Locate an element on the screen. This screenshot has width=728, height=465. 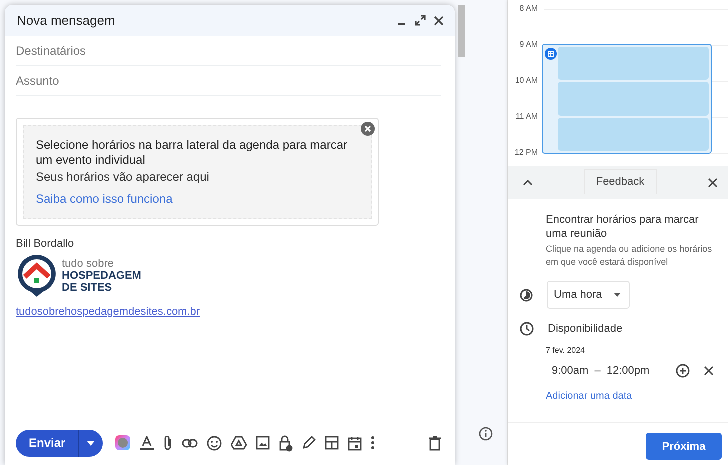
logo-title: DE SITES is located at coordinates (88, 288).